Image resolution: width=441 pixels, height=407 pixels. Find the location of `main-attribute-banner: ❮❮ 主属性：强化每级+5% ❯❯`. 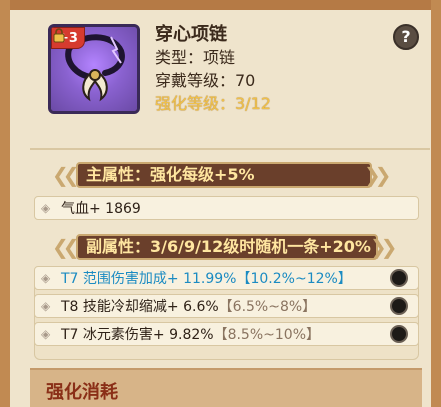

main-attribute-banner: ❮❮ 主属性：强化每级+5% ❯❯ is located at coordinates (223, 175).